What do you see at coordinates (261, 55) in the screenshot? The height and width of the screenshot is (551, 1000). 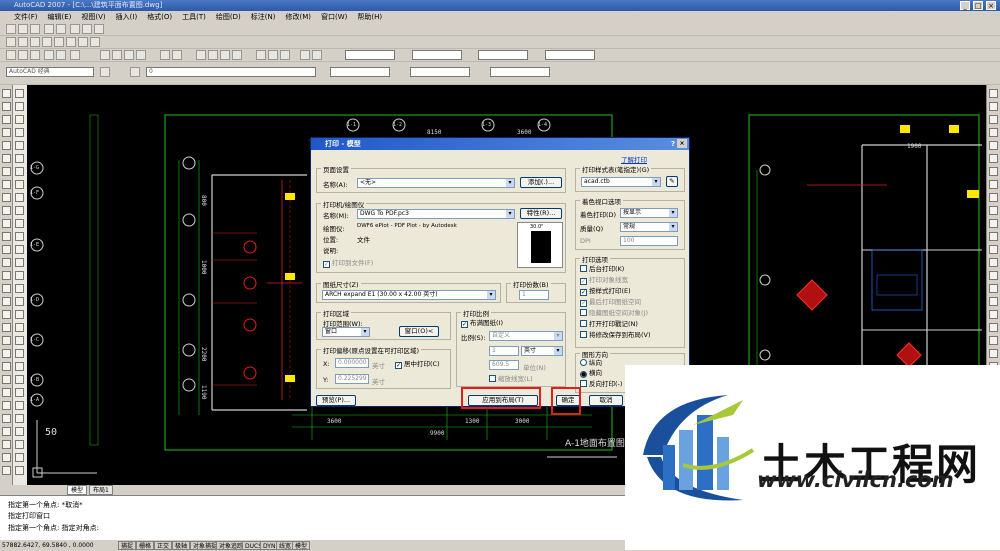 I see `properties-icon` at bounding box center [261, 55].